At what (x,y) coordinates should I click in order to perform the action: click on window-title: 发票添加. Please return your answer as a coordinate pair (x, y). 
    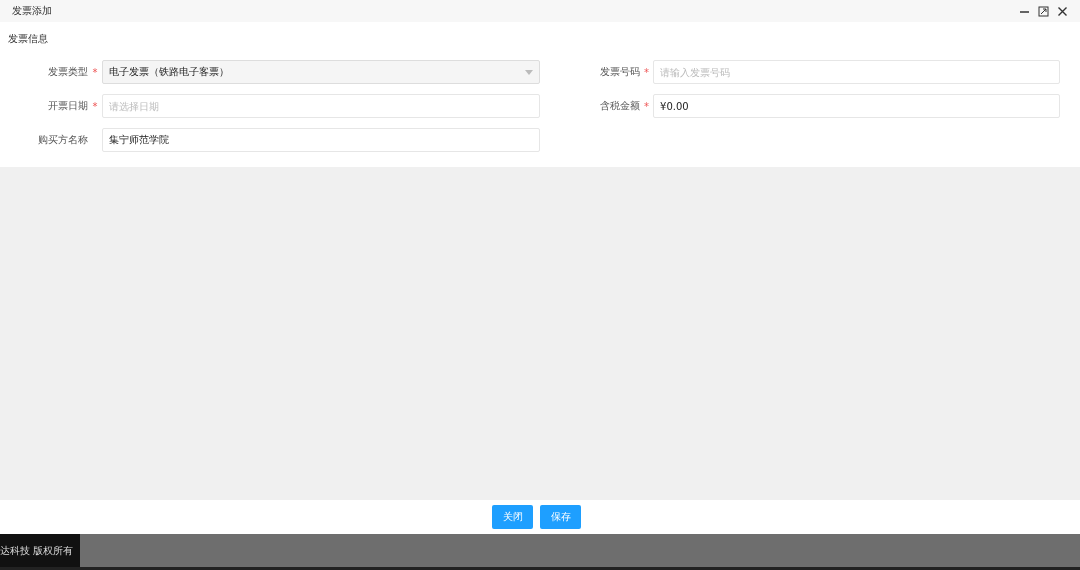
    Looking at the image, I should click on (32, 11).